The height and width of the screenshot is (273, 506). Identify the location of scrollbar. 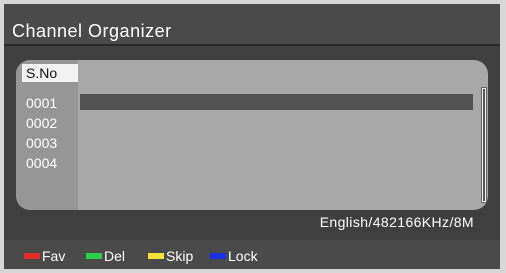
(484, 145).